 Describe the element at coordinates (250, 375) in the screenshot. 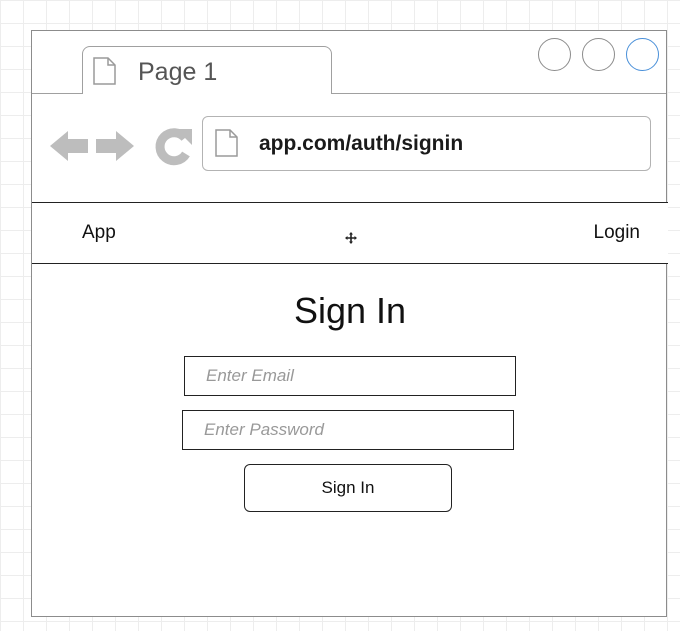

I see `email-placeholder: Enter Email` at that location.